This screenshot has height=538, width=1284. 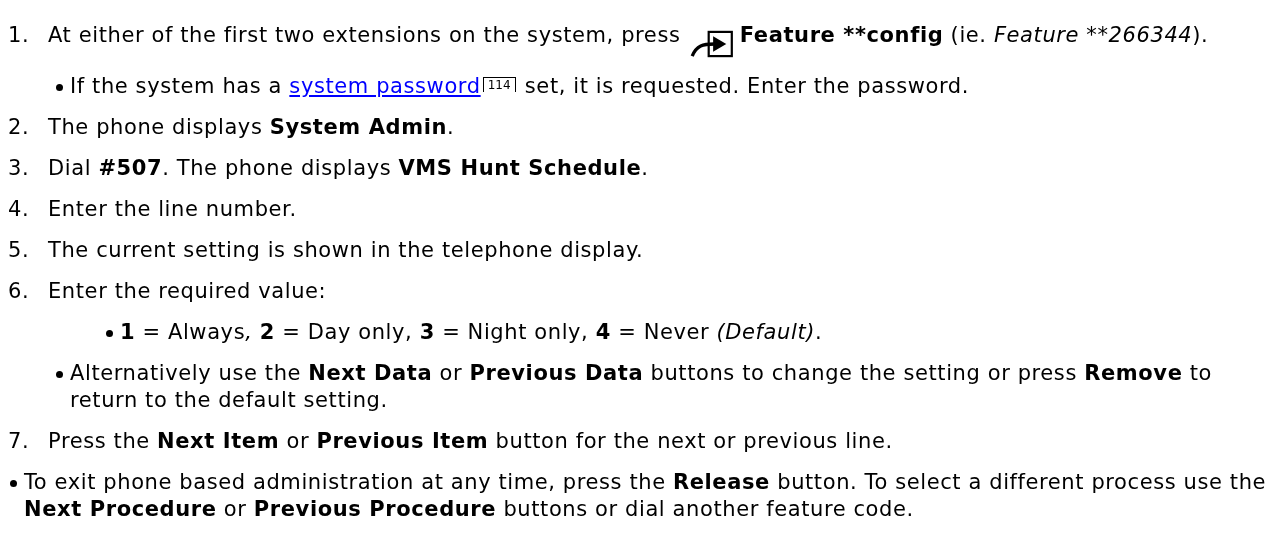 What do you see at coordinates (19, 127) in the screenshot?
I see `step-number: 2.` at bounding box center [19, 127].